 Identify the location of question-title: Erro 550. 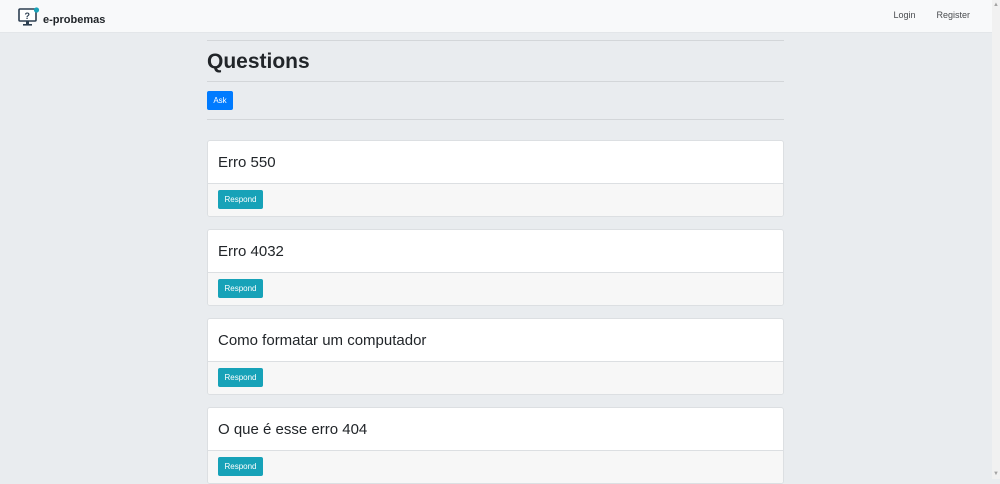
(495, 162).